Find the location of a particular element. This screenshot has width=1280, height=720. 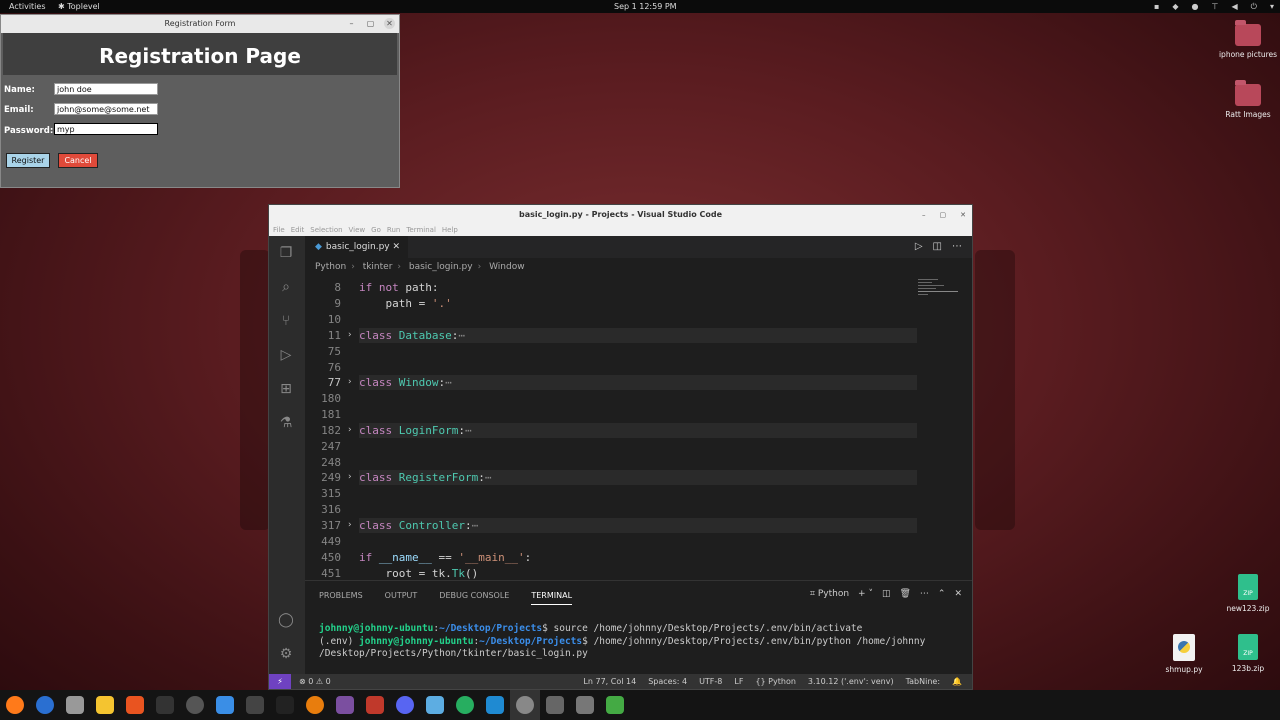

email-field: john@some@some.net is located at coordinates (106, 109).